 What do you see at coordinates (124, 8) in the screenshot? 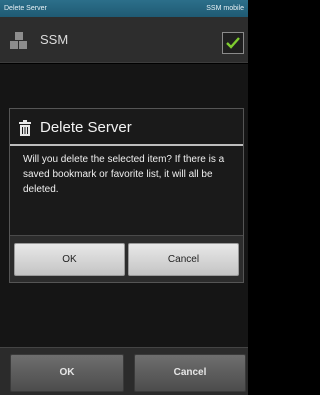
I see `status-bar: Delete Server SSM mobile` at bounding box center [124, 8].